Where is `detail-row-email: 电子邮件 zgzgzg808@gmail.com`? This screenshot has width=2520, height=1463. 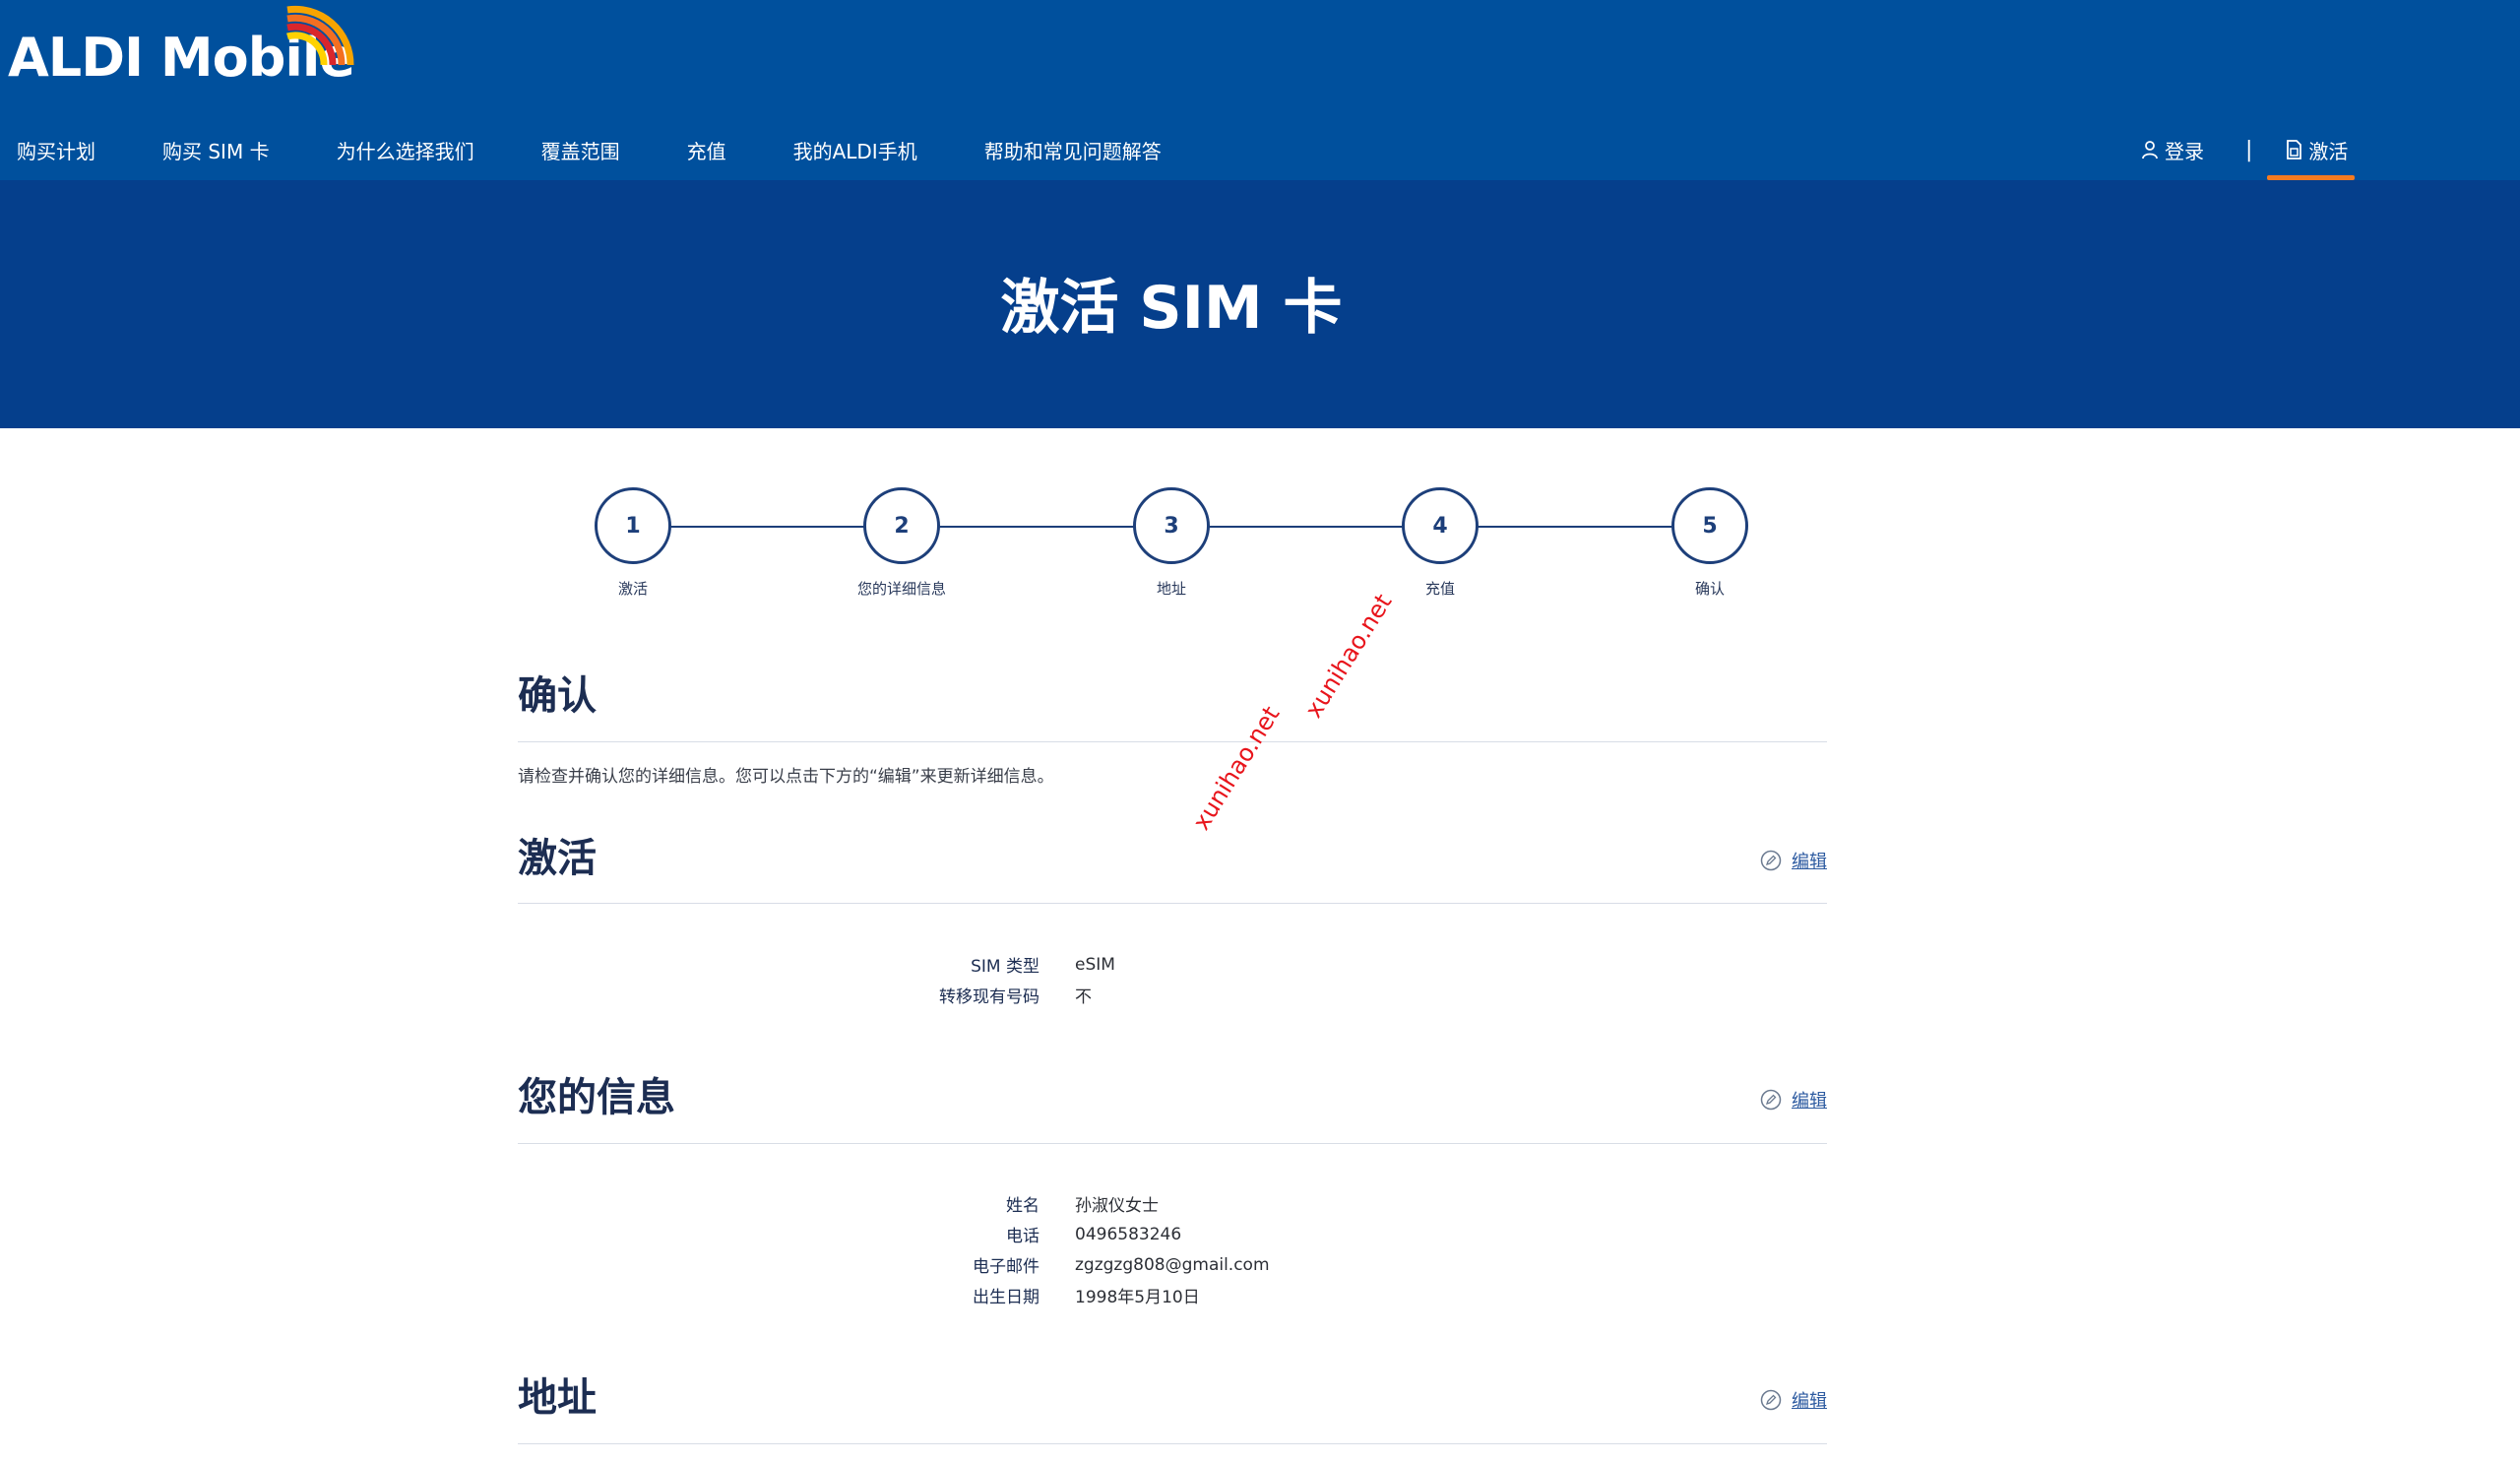 detail-row-email: 电子邮件 zgzgzg808@gmail.com is located at coordinates (1172, 1264).